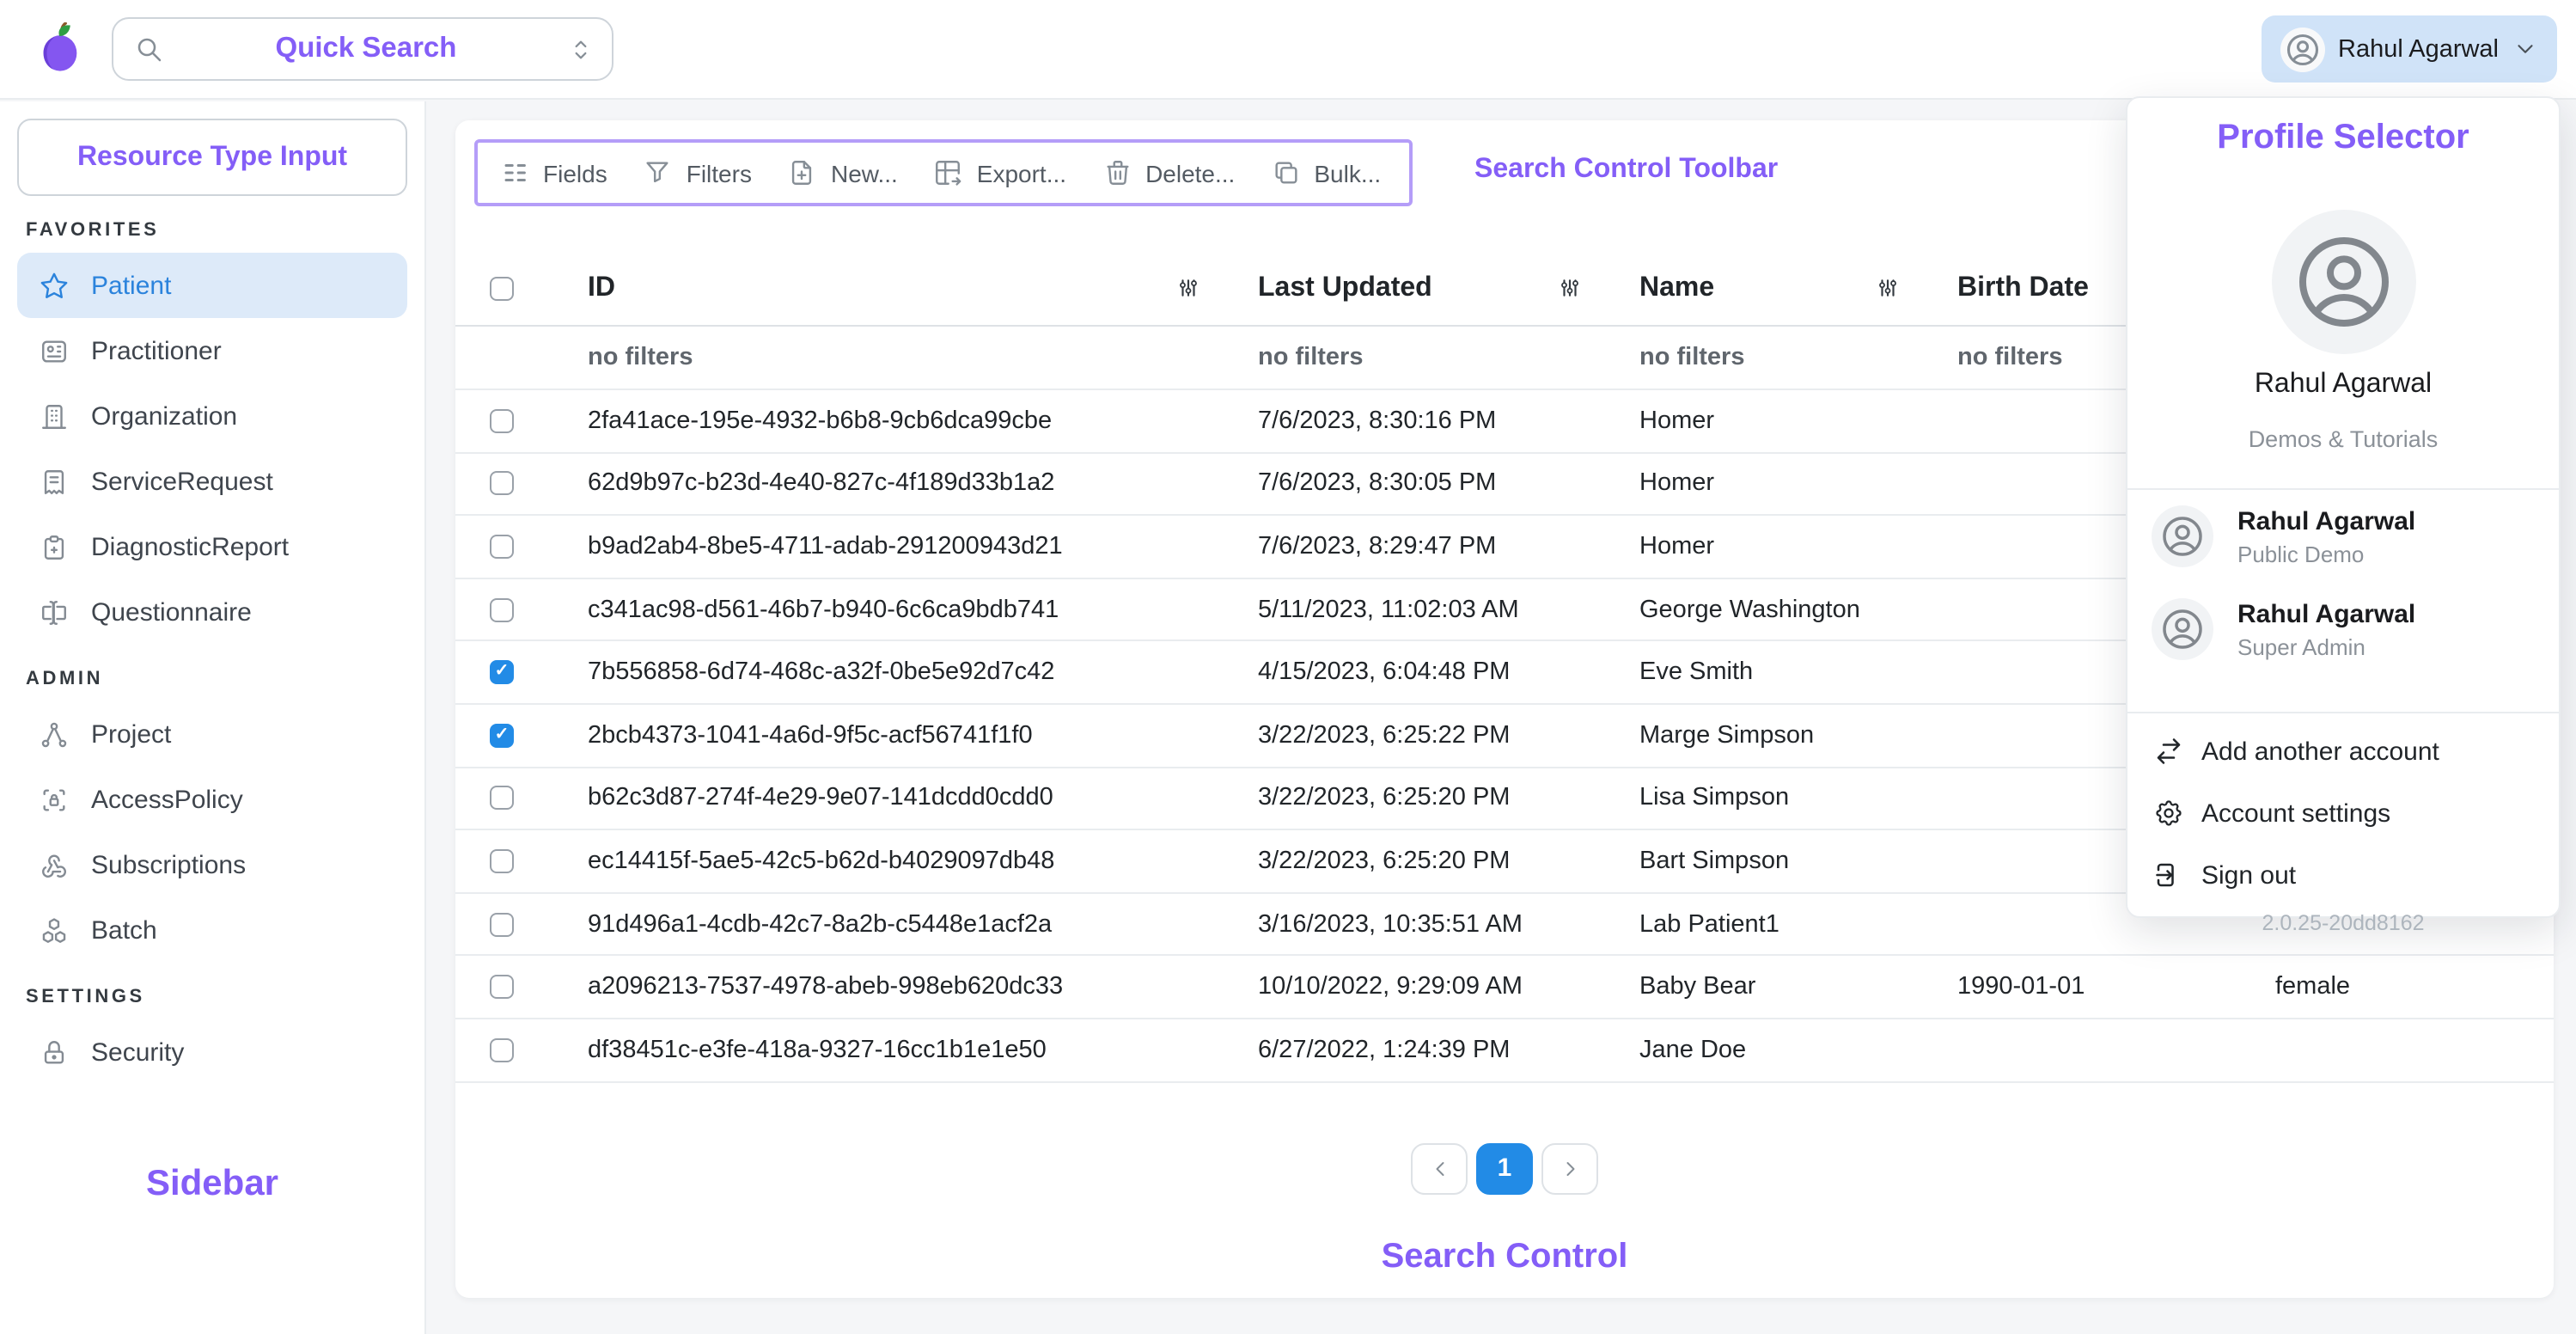 This screenshot has width=2576, height=1334. I want to click on profile-selector-annotation: Profile Selector, so click(2343, 137).